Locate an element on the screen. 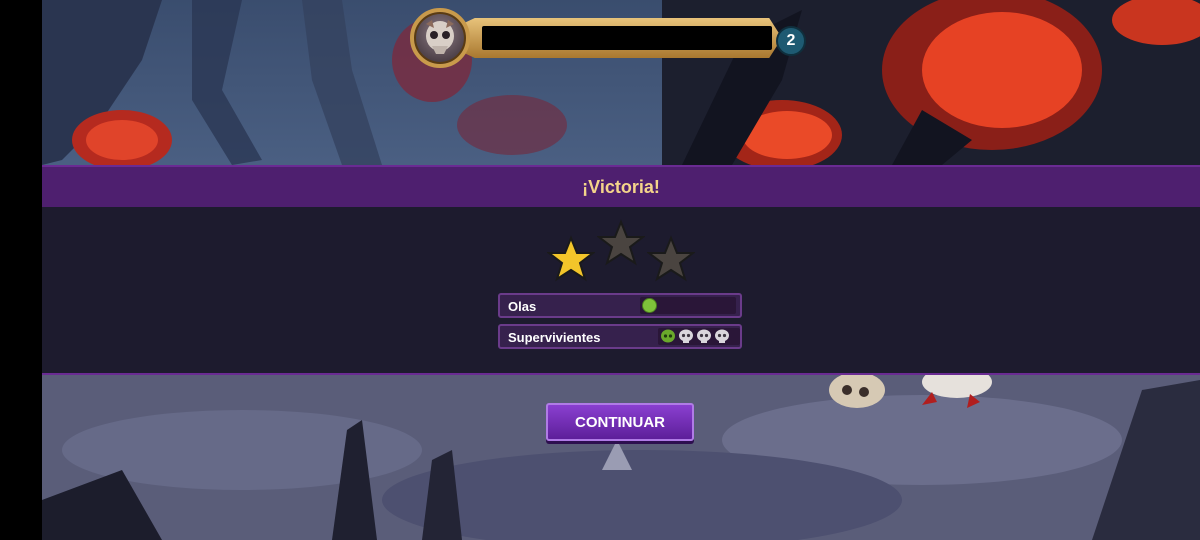  health-bar is located at coordinates (627, 38).